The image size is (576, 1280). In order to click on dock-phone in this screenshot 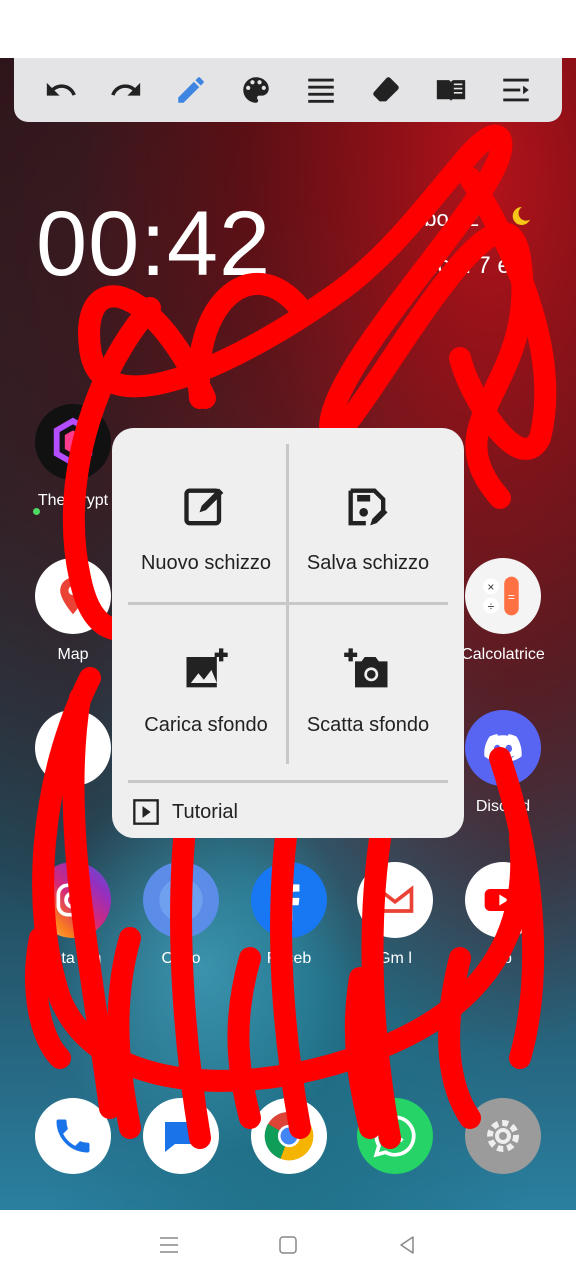, I will do `click(73, 1136)`.